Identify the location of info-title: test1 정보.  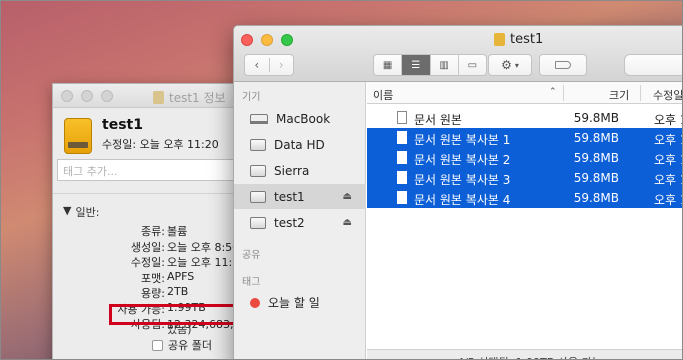
(189, 97).